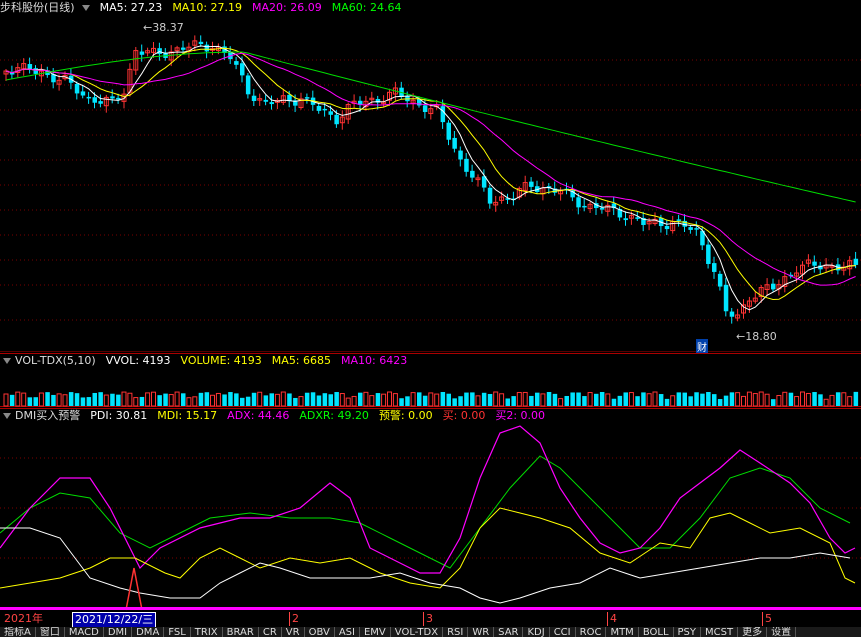  Describe the element at coordinates (374, 360) in the screenshot. I see `vol-label-3: MA10: 6423` at that location.